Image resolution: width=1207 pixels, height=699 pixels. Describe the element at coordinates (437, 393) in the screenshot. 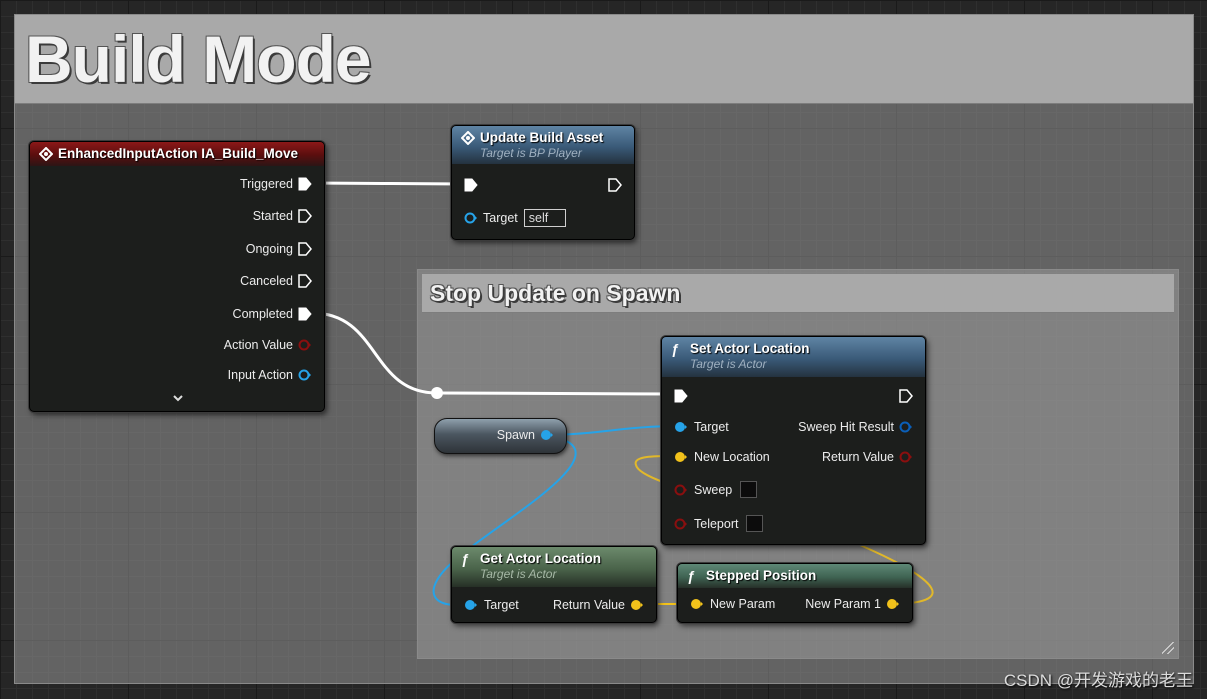

I see `reroute-knot` at that location.